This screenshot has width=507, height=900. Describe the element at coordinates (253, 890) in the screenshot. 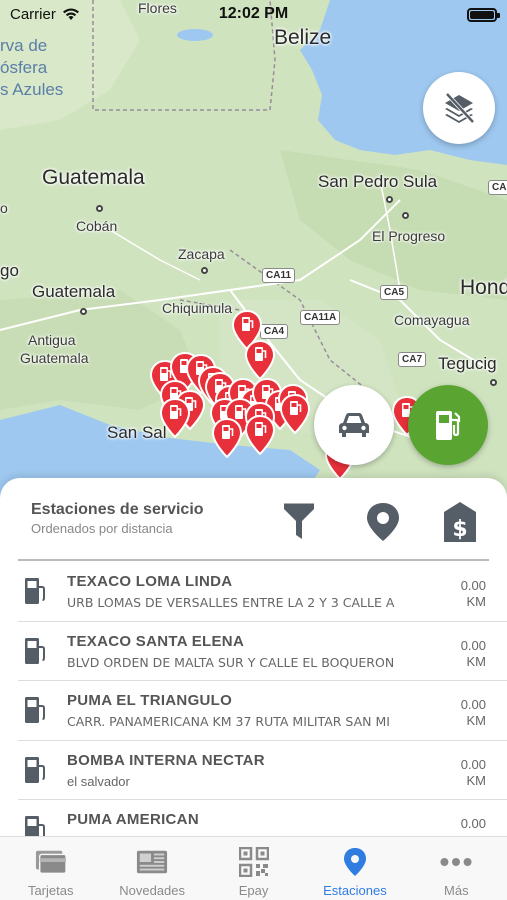

I see `tab-label: Epay` at that location.